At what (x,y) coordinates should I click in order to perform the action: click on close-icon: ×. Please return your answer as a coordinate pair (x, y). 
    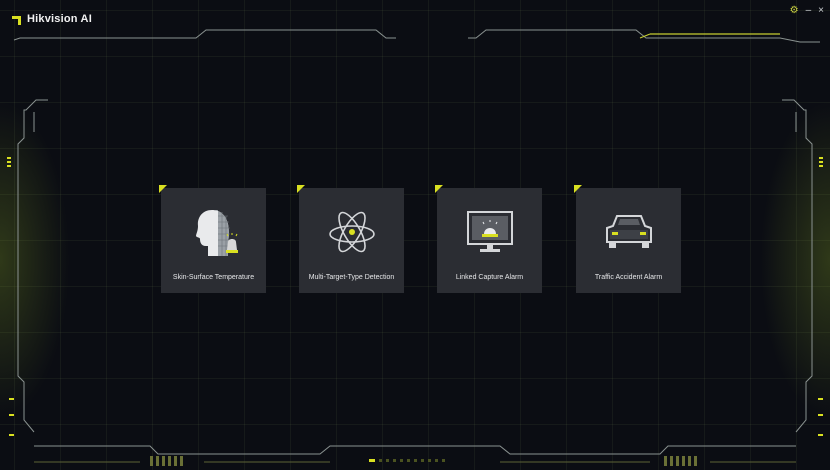
    Looking at the image, I should click on (821, 11).